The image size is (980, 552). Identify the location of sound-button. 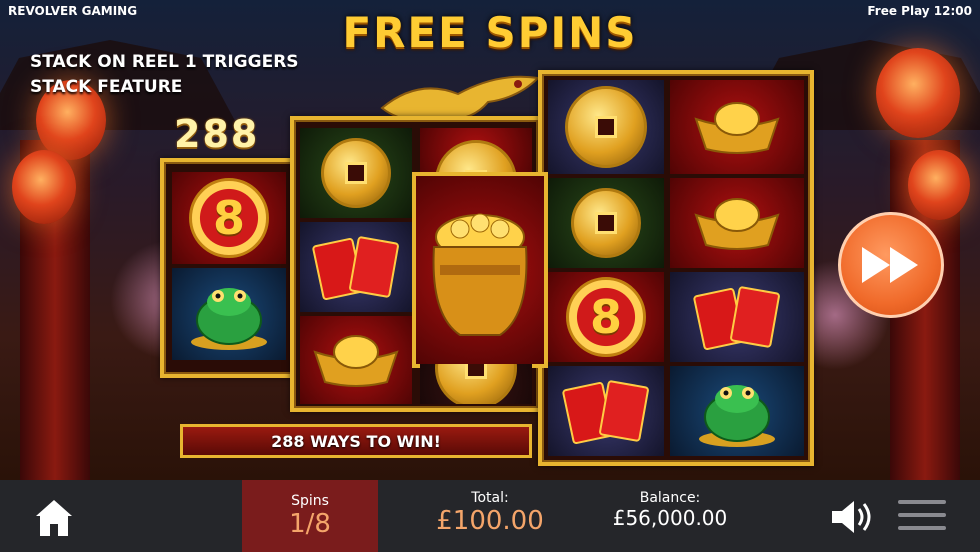
(852, 517).